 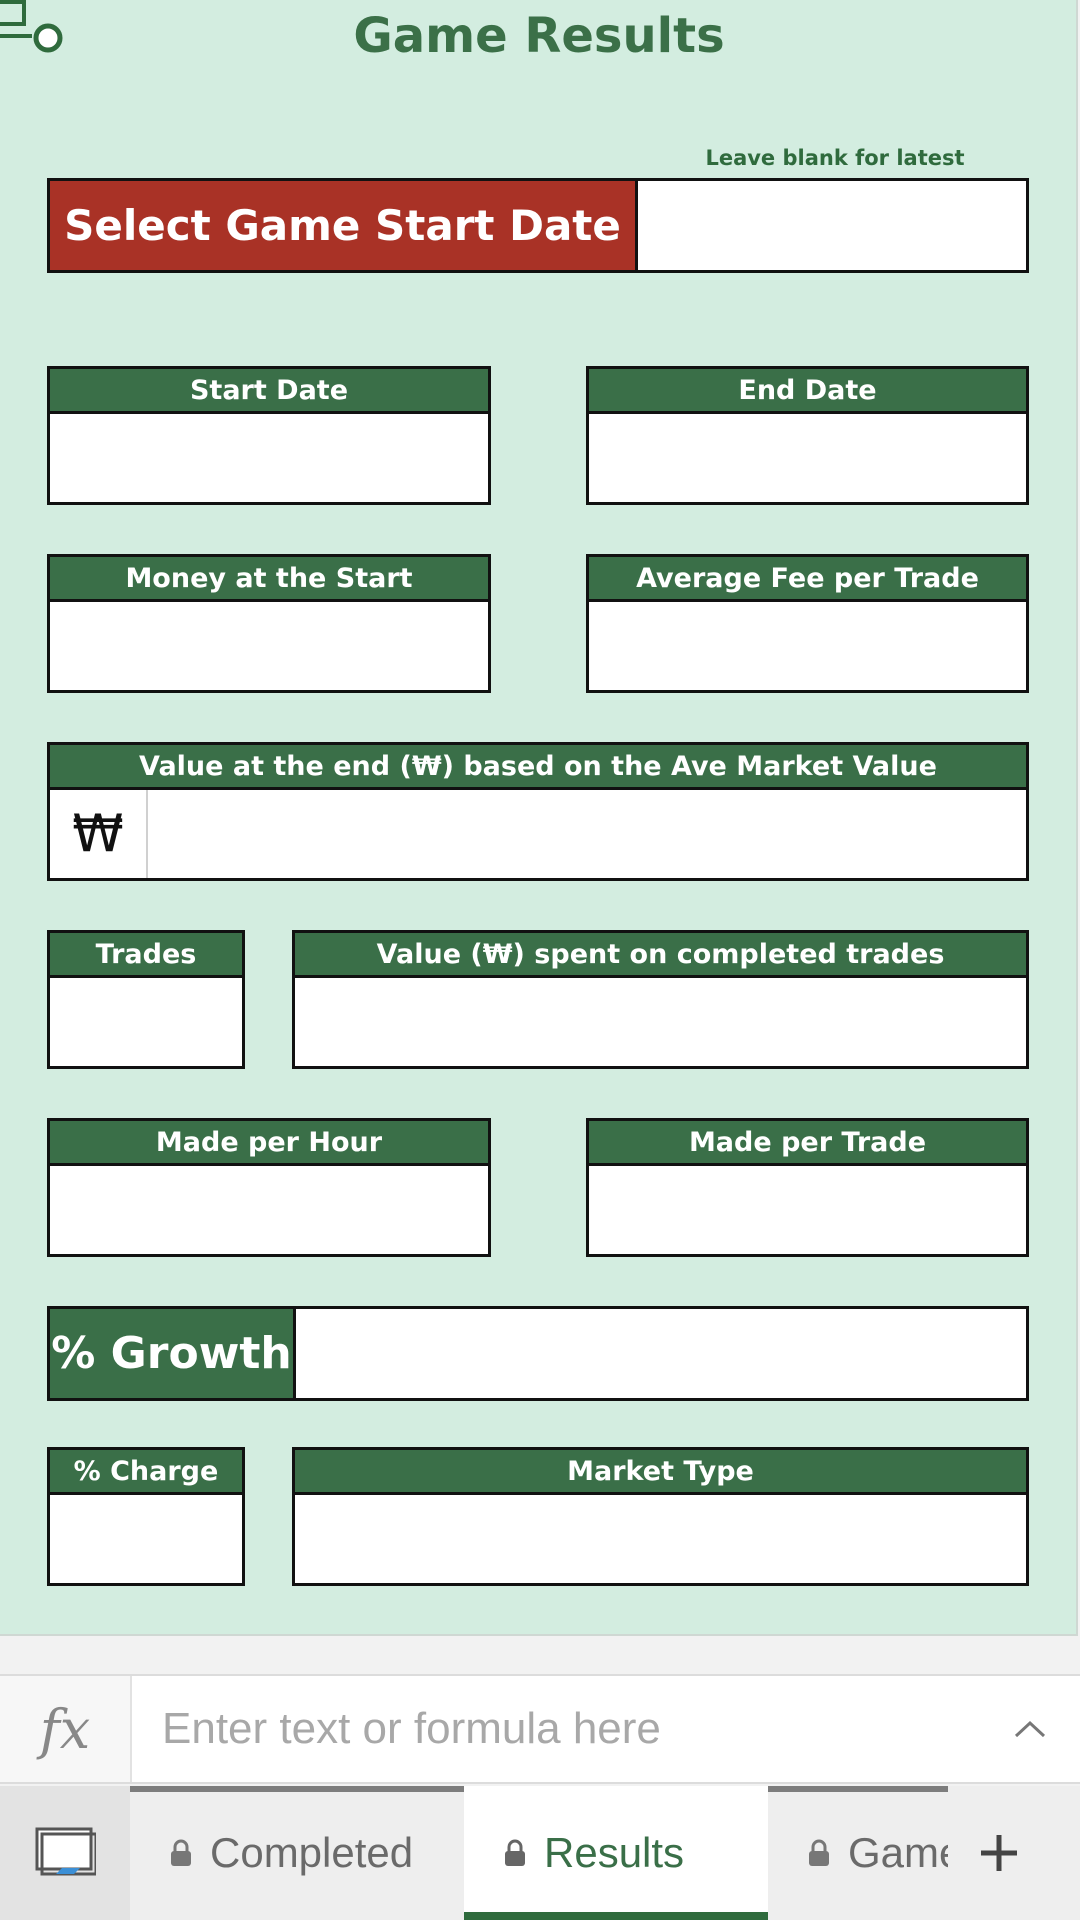 What do you see at coordinates (660, 1022) in the screenshot?
I see `value-spent-cell` at bounding box center [660, 1022].